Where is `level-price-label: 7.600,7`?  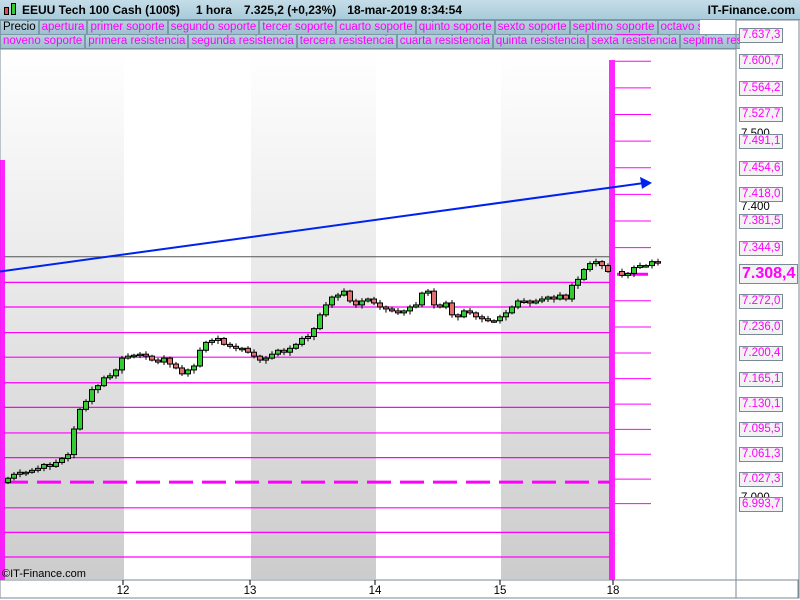 level-price-label: 7.600,7 is located at coordinates (761, 62).